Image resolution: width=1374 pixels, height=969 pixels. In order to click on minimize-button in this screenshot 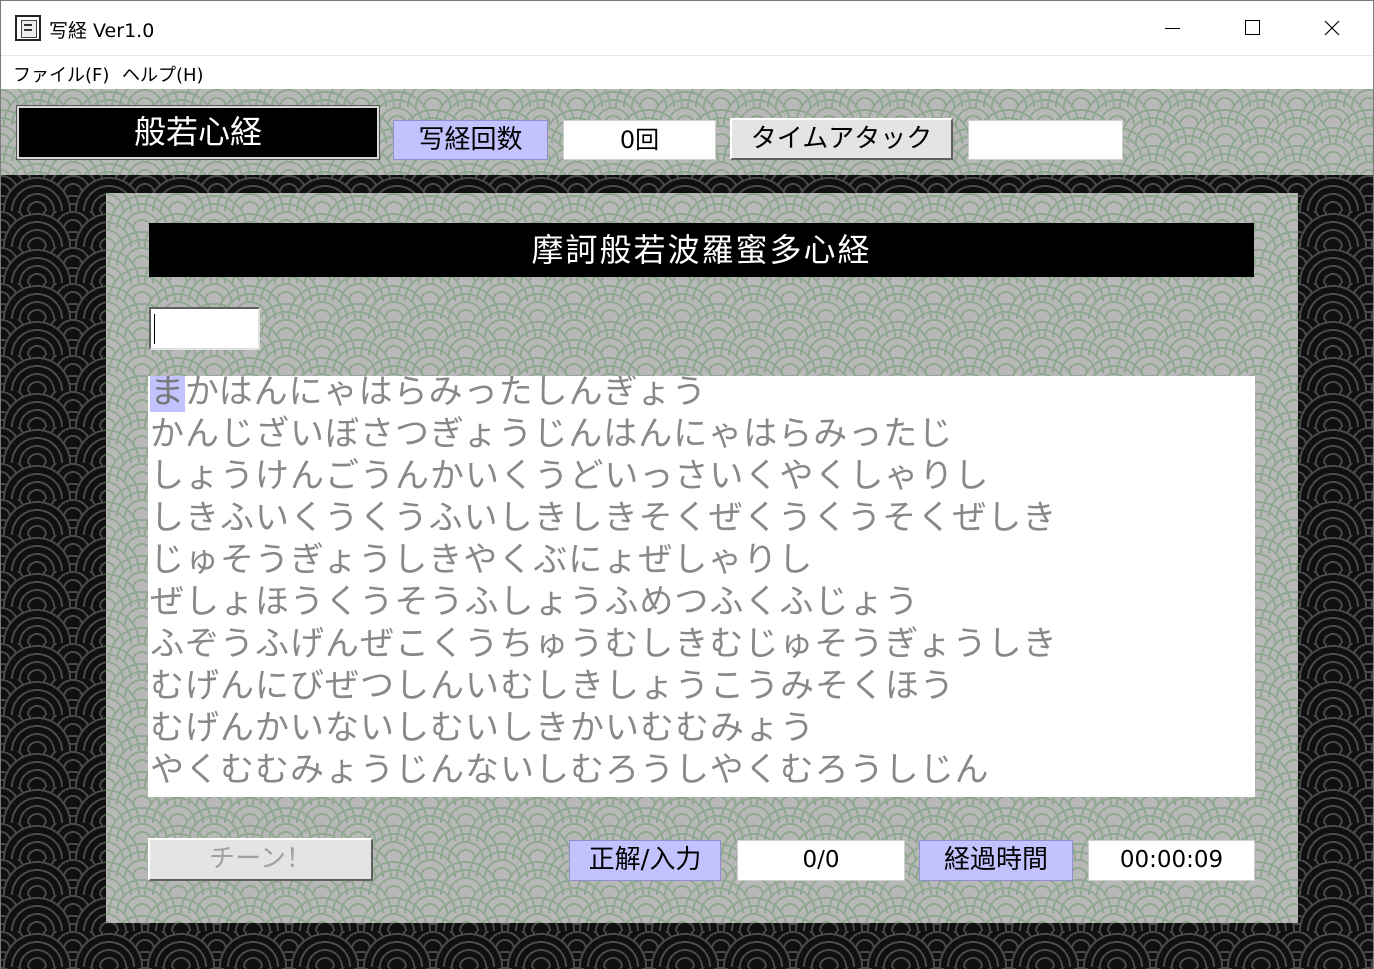, I will do `click(1172, 28)`.